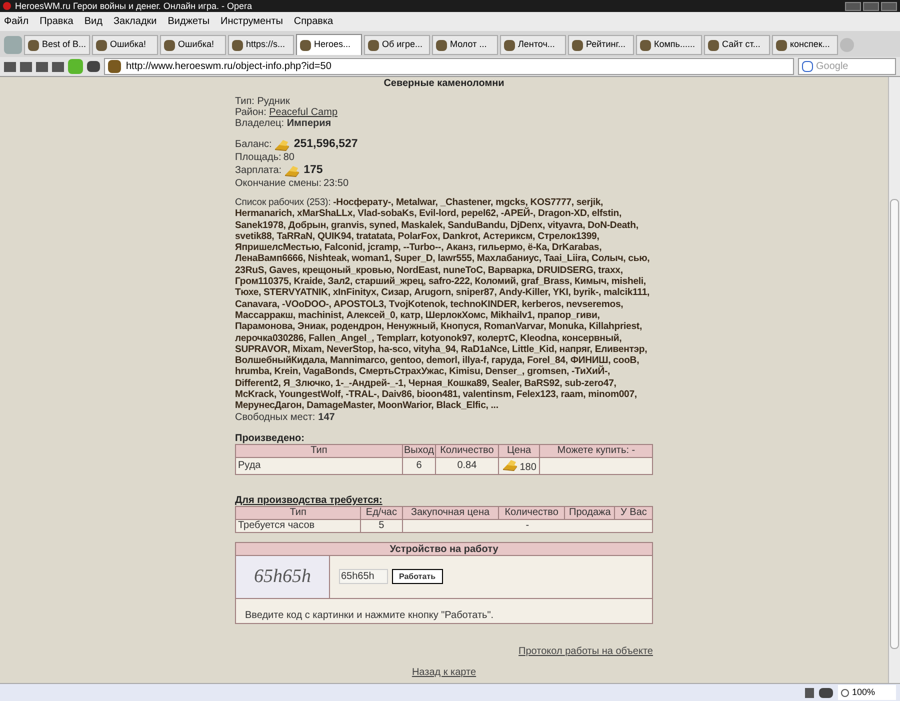 The height and width of the screenshot is (701, 900). Describe the element at coordinates (444, 672) in the screenshot. I see `back-to-map-link: Назад к карте` at that location.